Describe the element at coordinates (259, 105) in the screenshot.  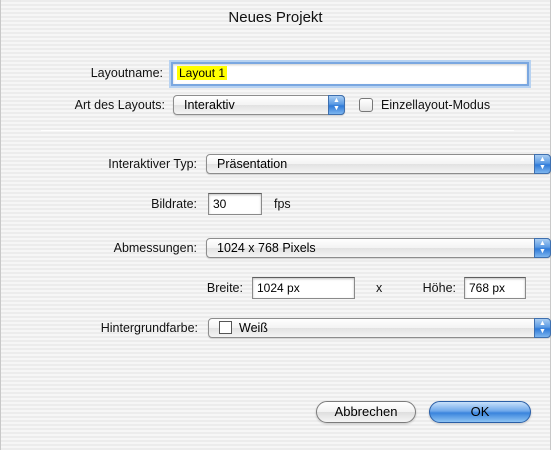
I see `layout-type-popup: Interaktiv ▲ ▼` at that location.